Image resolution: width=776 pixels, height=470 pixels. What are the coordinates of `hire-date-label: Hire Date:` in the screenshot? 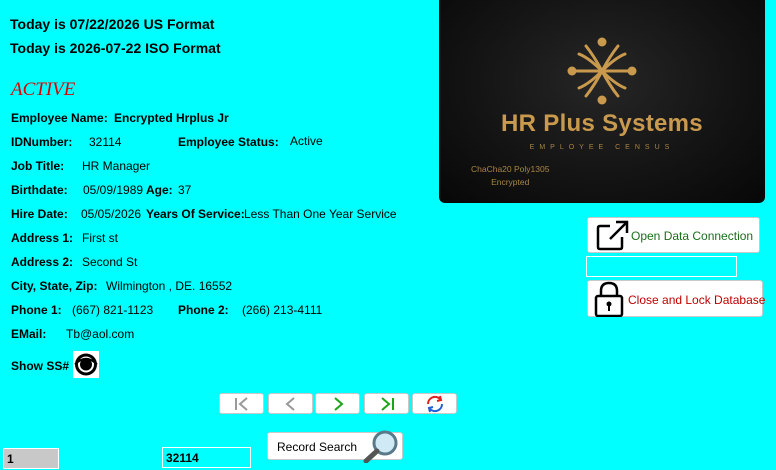 It's located at (39, 214).